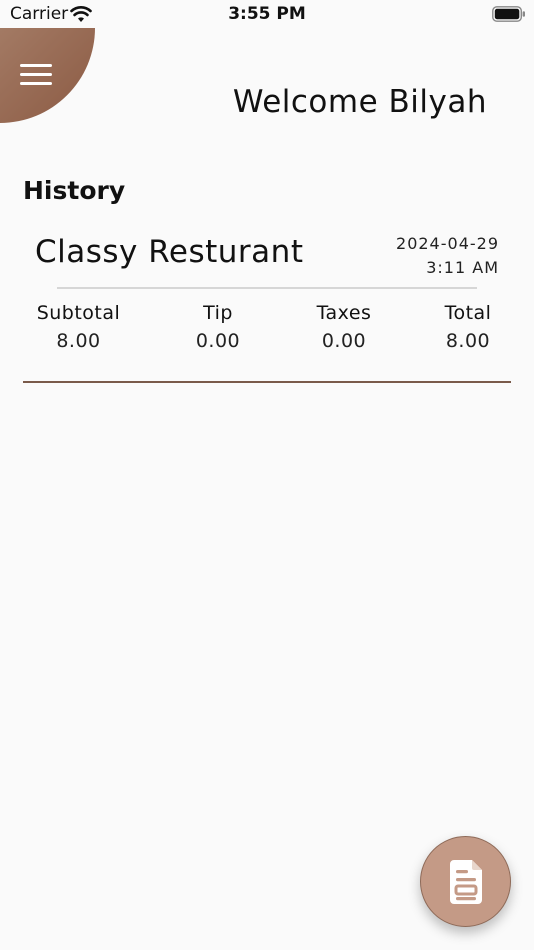 Image resolution: width=534 pixels, height=950 pixels. What do you see at coordinates (169, 252) in the screenshot?
I see `restaurant-name: Classy Resturant` at bounding box center [169, 252].